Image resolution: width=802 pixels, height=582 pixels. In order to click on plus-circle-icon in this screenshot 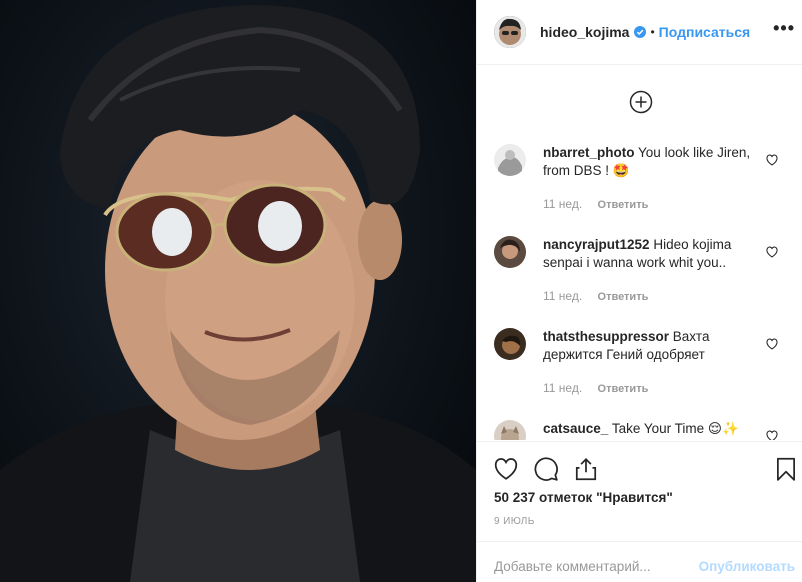, I will do `click(641, 102)`.